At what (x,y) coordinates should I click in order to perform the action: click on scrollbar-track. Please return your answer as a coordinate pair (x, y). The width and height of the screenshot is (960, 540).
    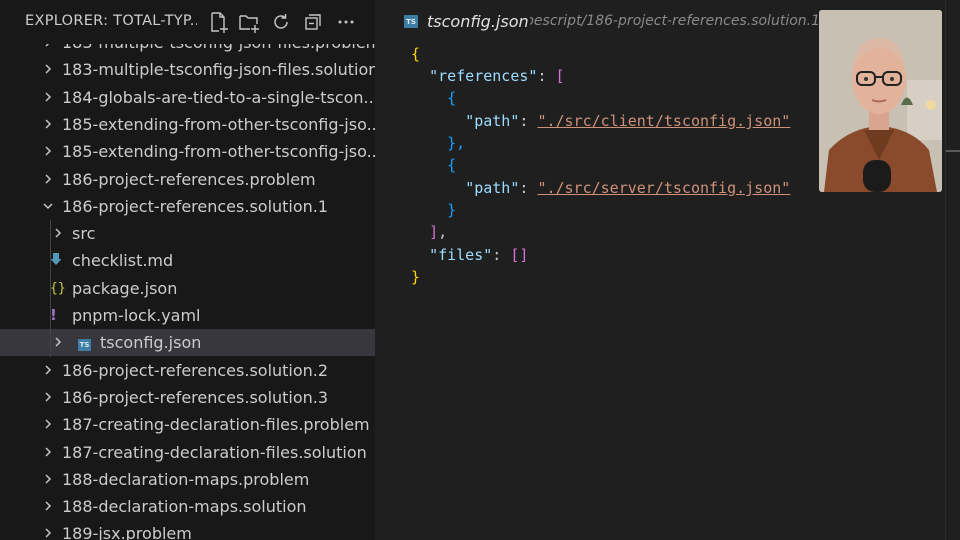
    Looking at the image, I should click on (945, 270).